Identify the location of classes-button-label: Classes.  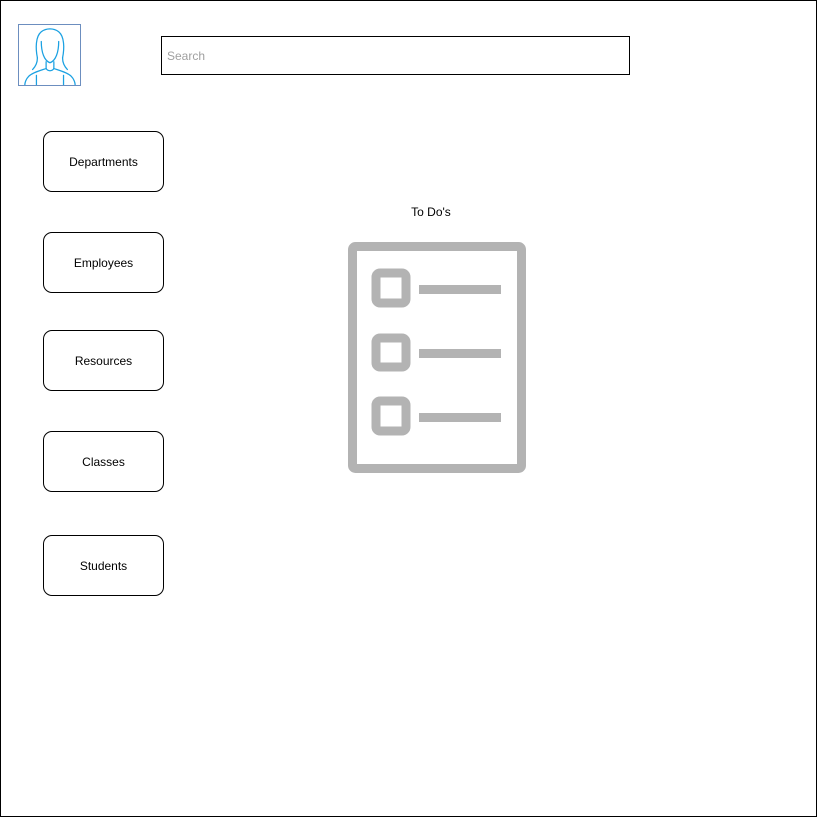
(103, 461).